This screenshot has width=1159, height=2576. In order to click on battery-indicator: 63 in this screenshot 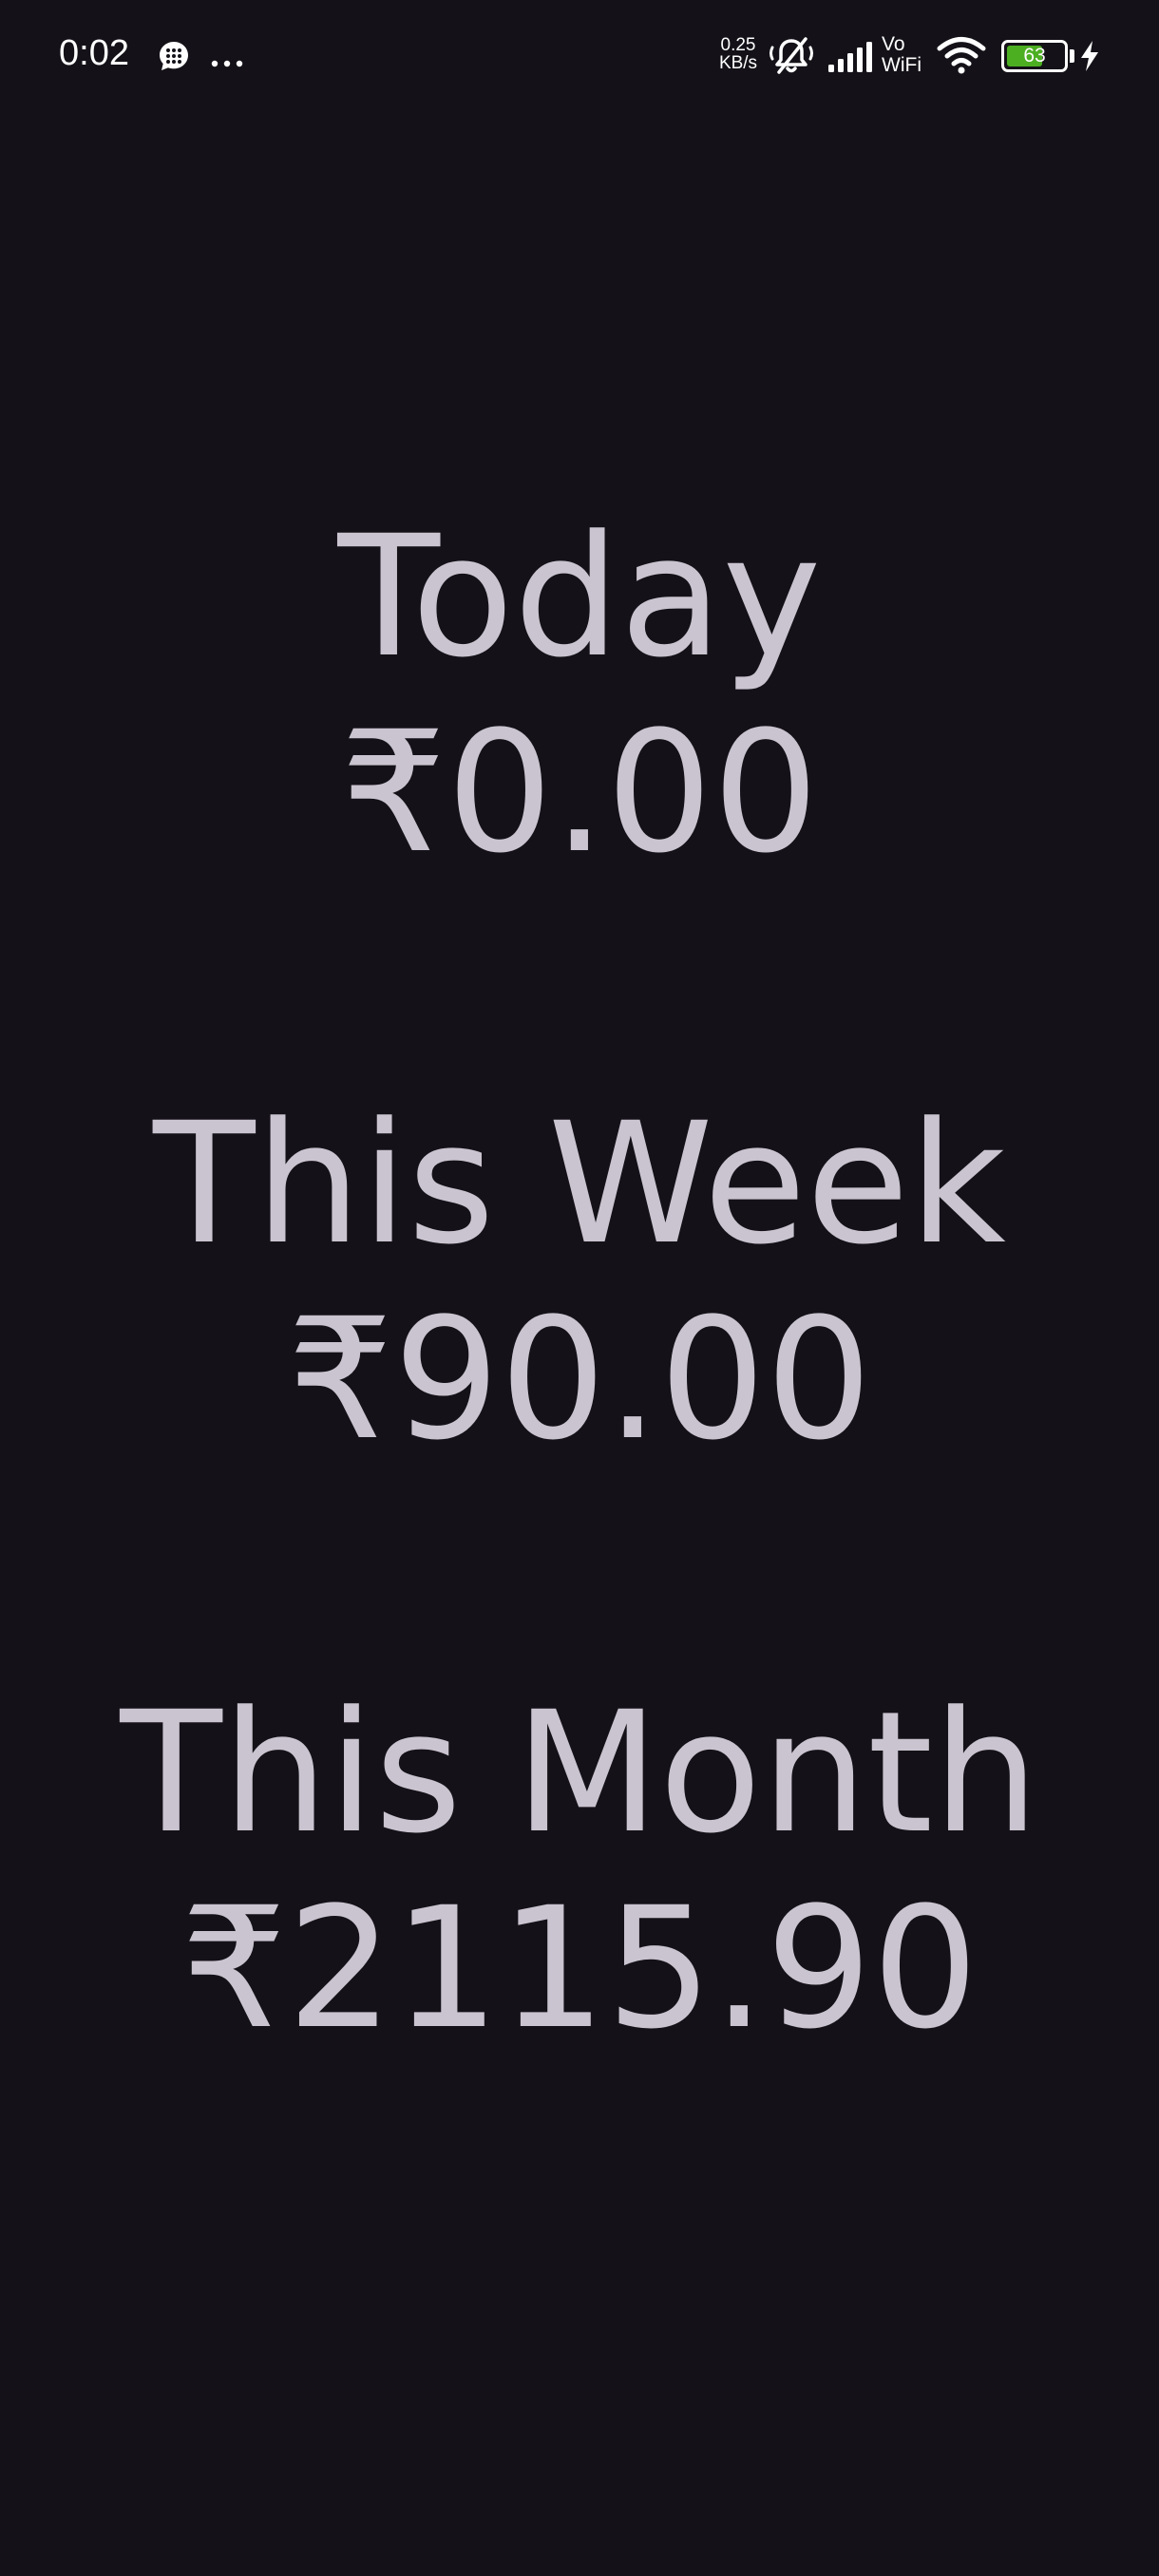, I will do `click(1034, 56)`.